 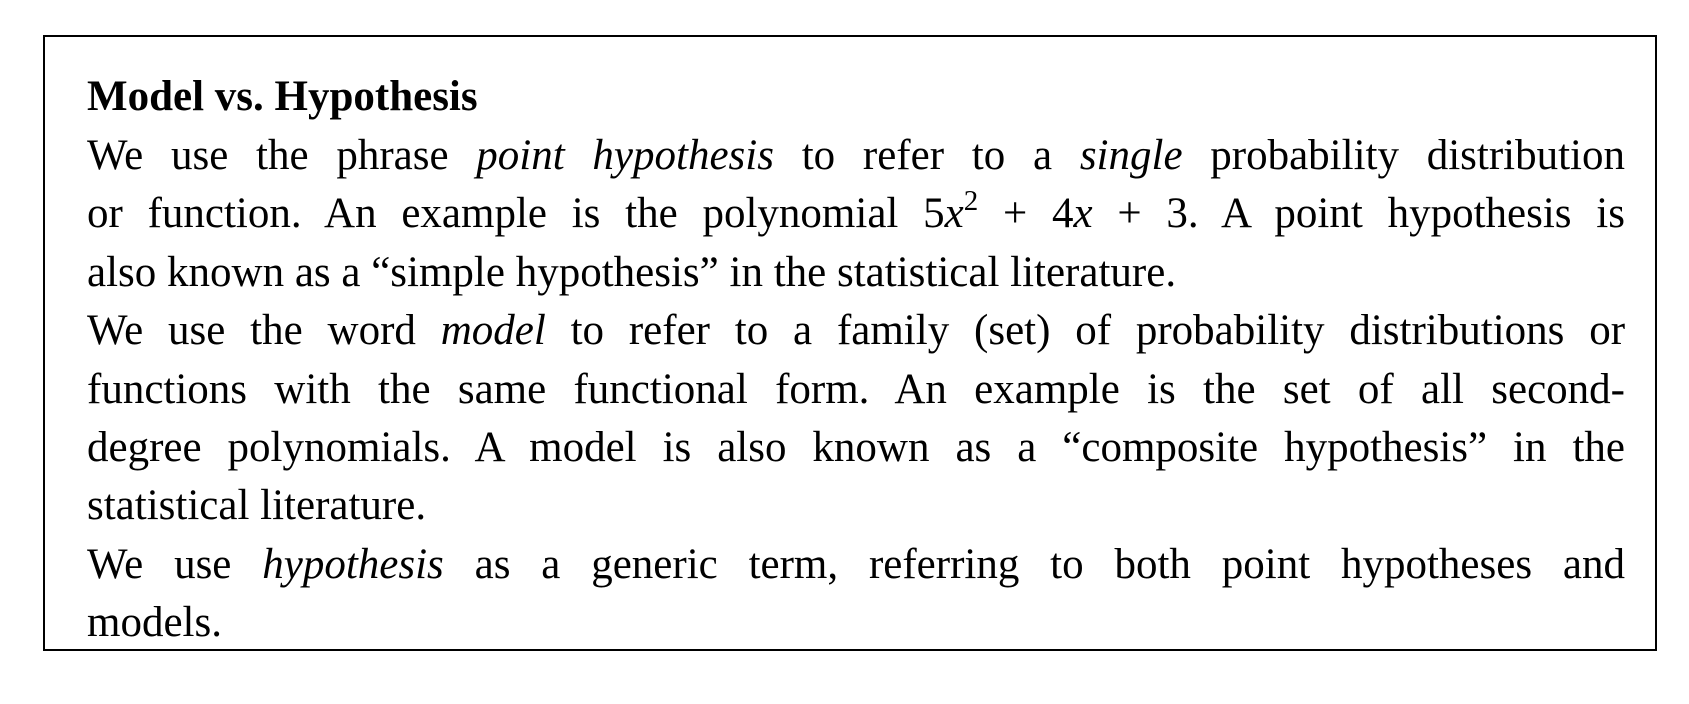 I want to click on text-segment: + 3. A point hypothesis is, so click(x=1358, y=214).